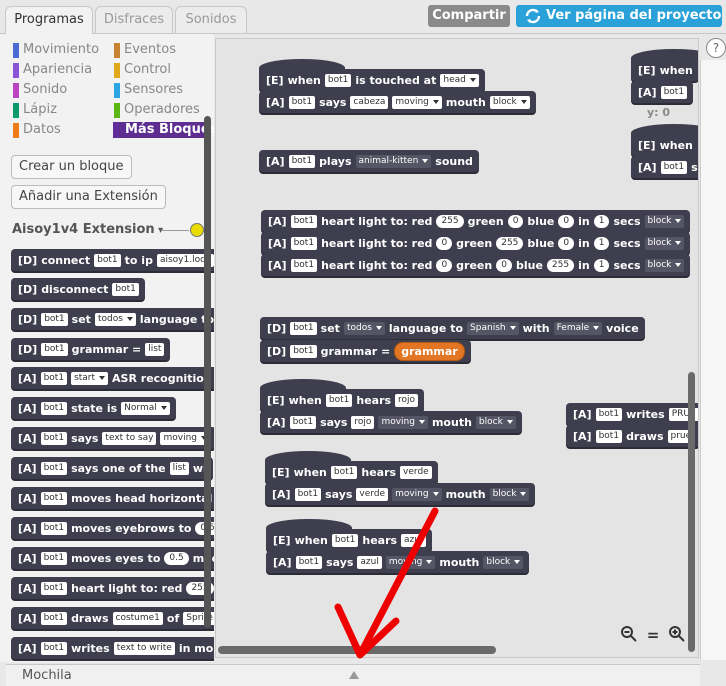 The height and width of the screenshot is (686, 726). I want to click on zoom-out-icon, so click(629, 634).